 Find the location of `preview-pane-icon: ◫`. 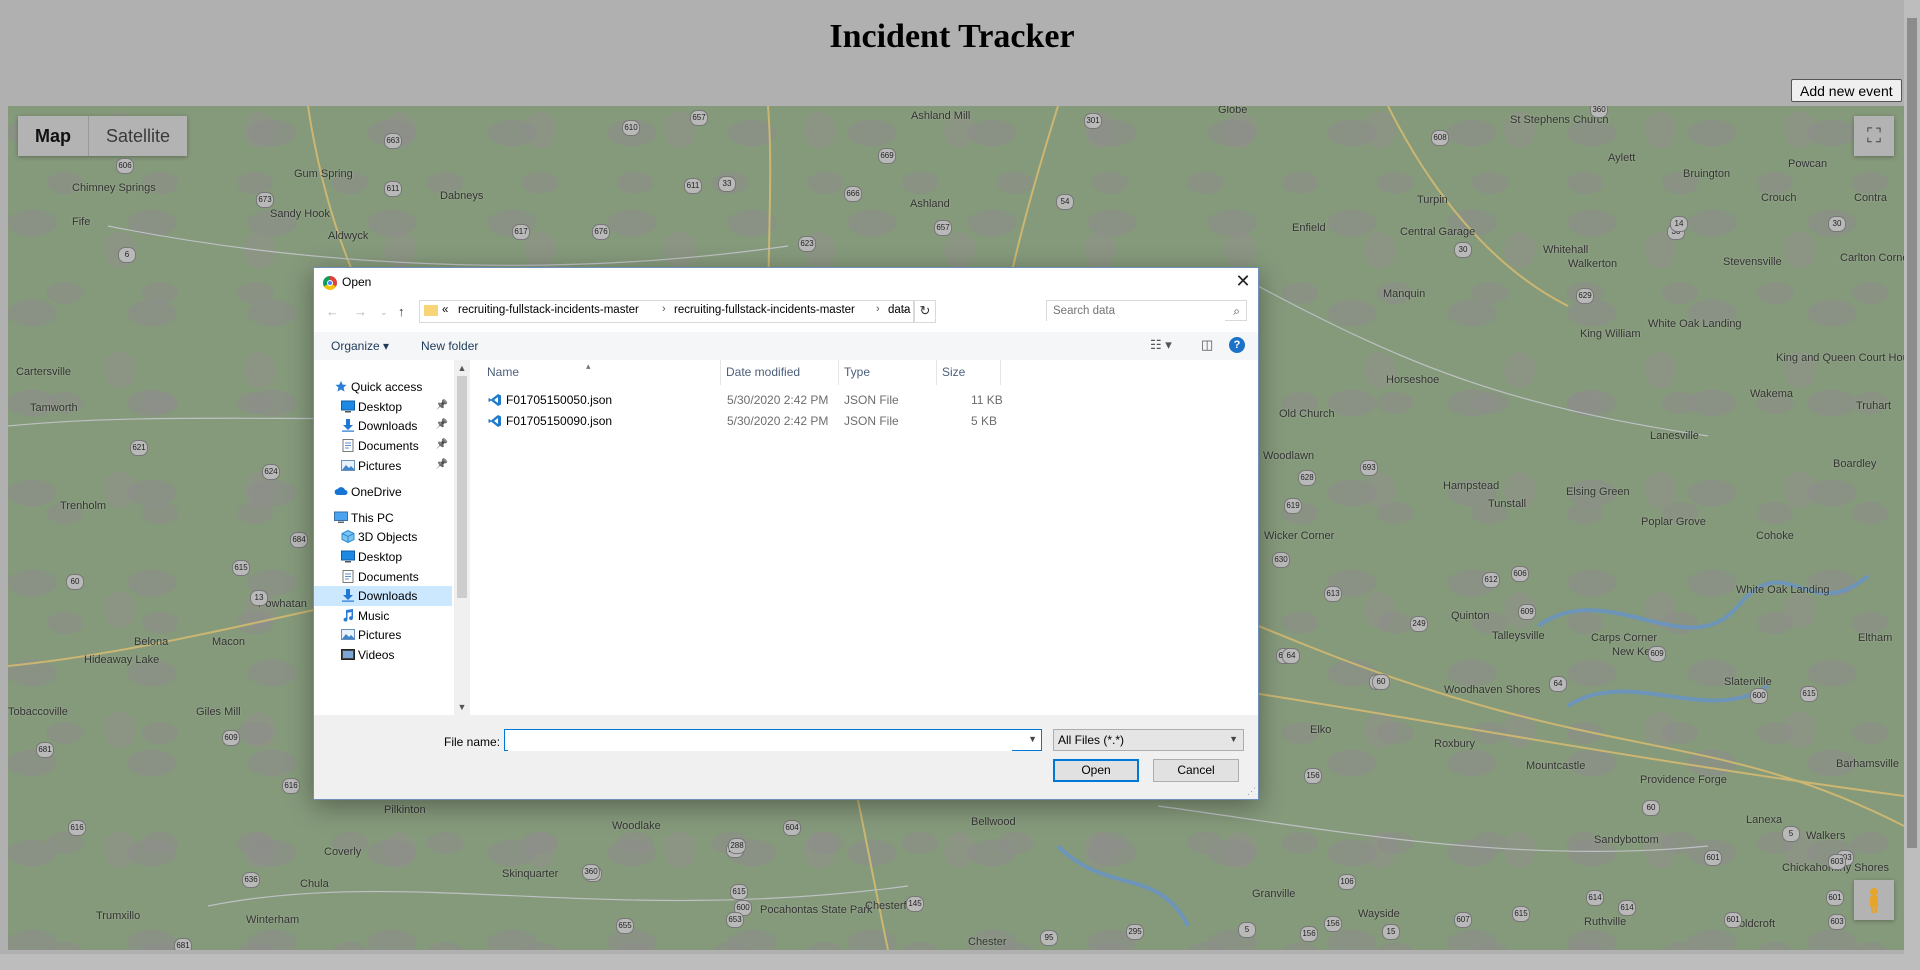

preview-pane-icon: ◫ is located at coordinates (1207, 345).